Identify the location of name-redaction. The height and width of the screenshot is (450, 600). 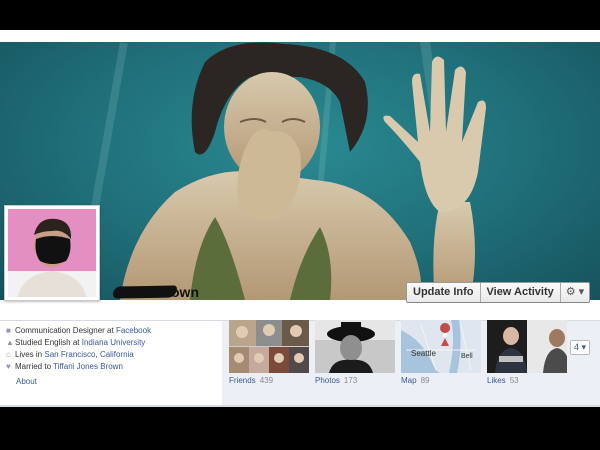
(145, 292).